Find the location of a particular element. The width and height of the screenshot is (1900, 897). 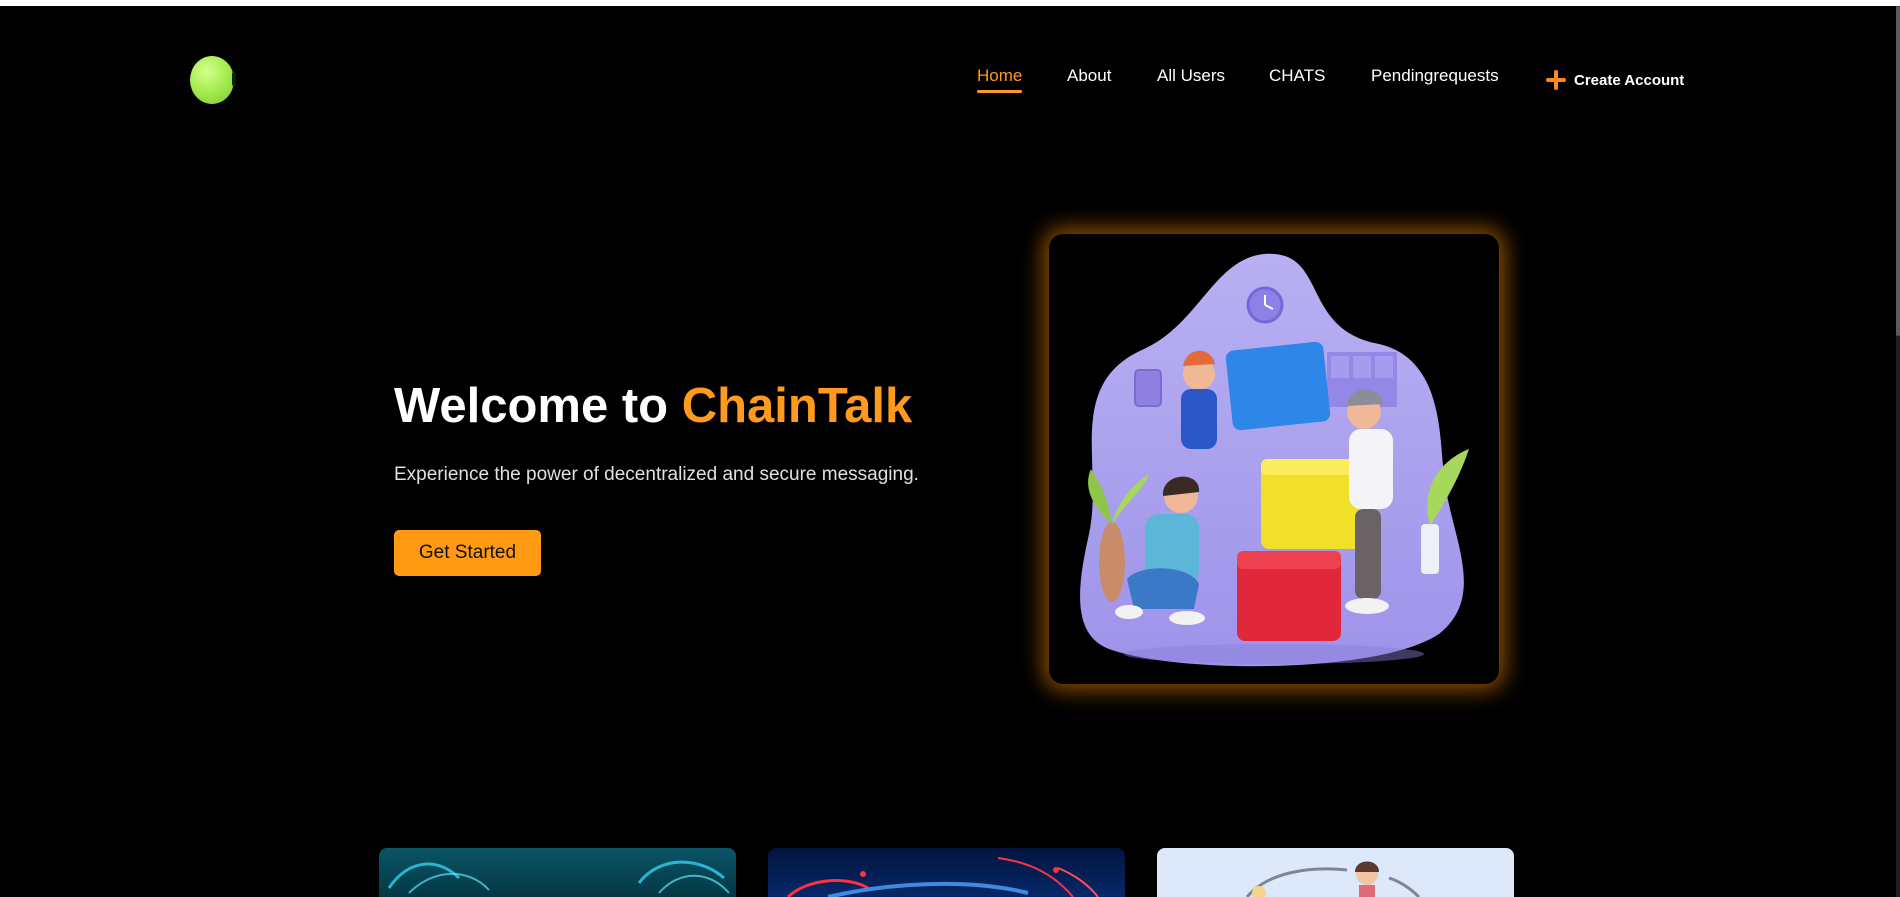

feature-card-network is located at coordinates (946, 872).